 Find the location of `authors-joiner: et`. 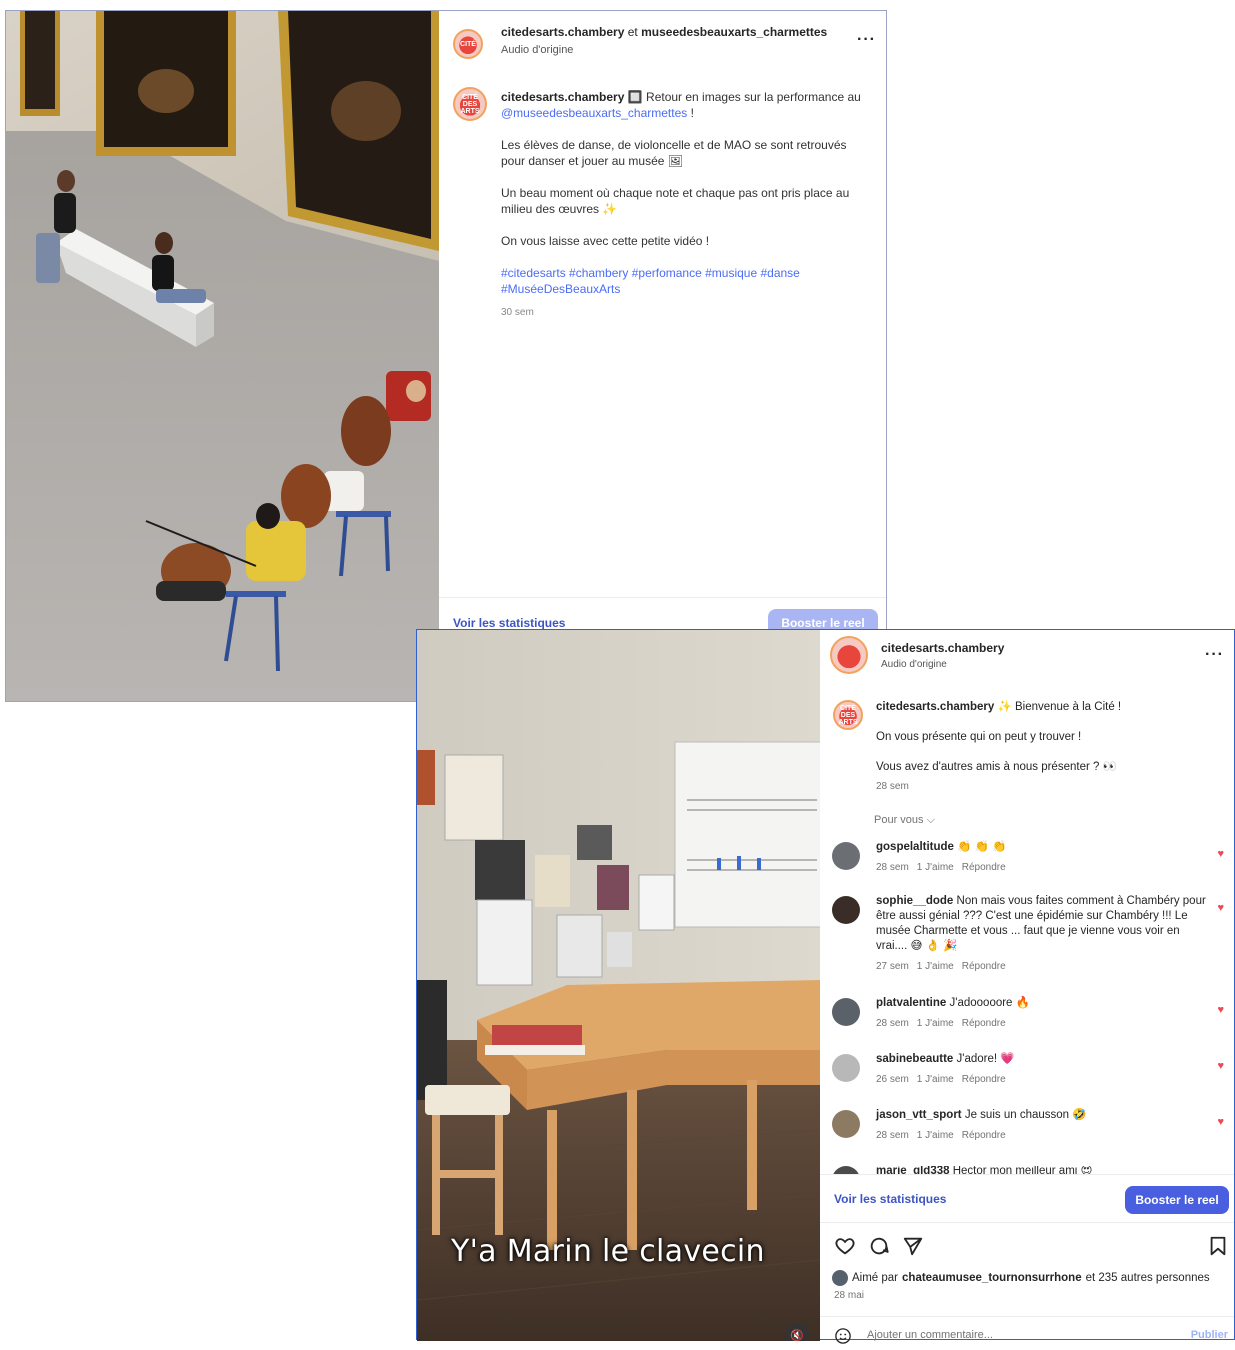

authors-joiner: et is located at coordinates (632, 32).